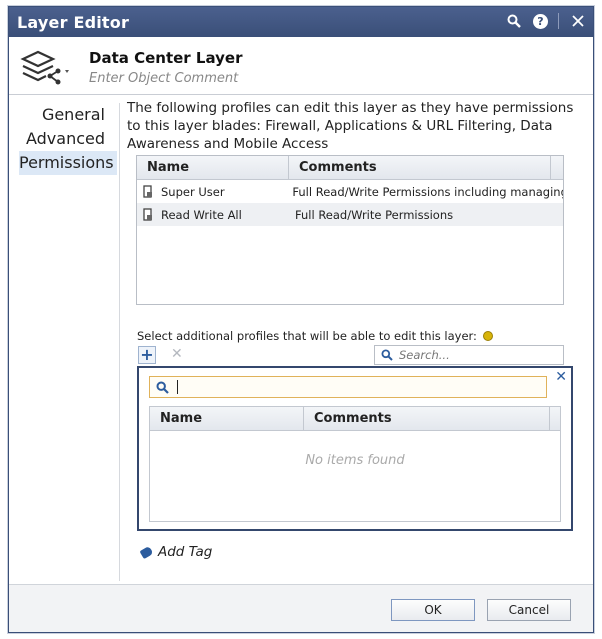  Describe the element at coordinates (177, 354) in the screenshot. I see `remove-icon: ✕` at that location.